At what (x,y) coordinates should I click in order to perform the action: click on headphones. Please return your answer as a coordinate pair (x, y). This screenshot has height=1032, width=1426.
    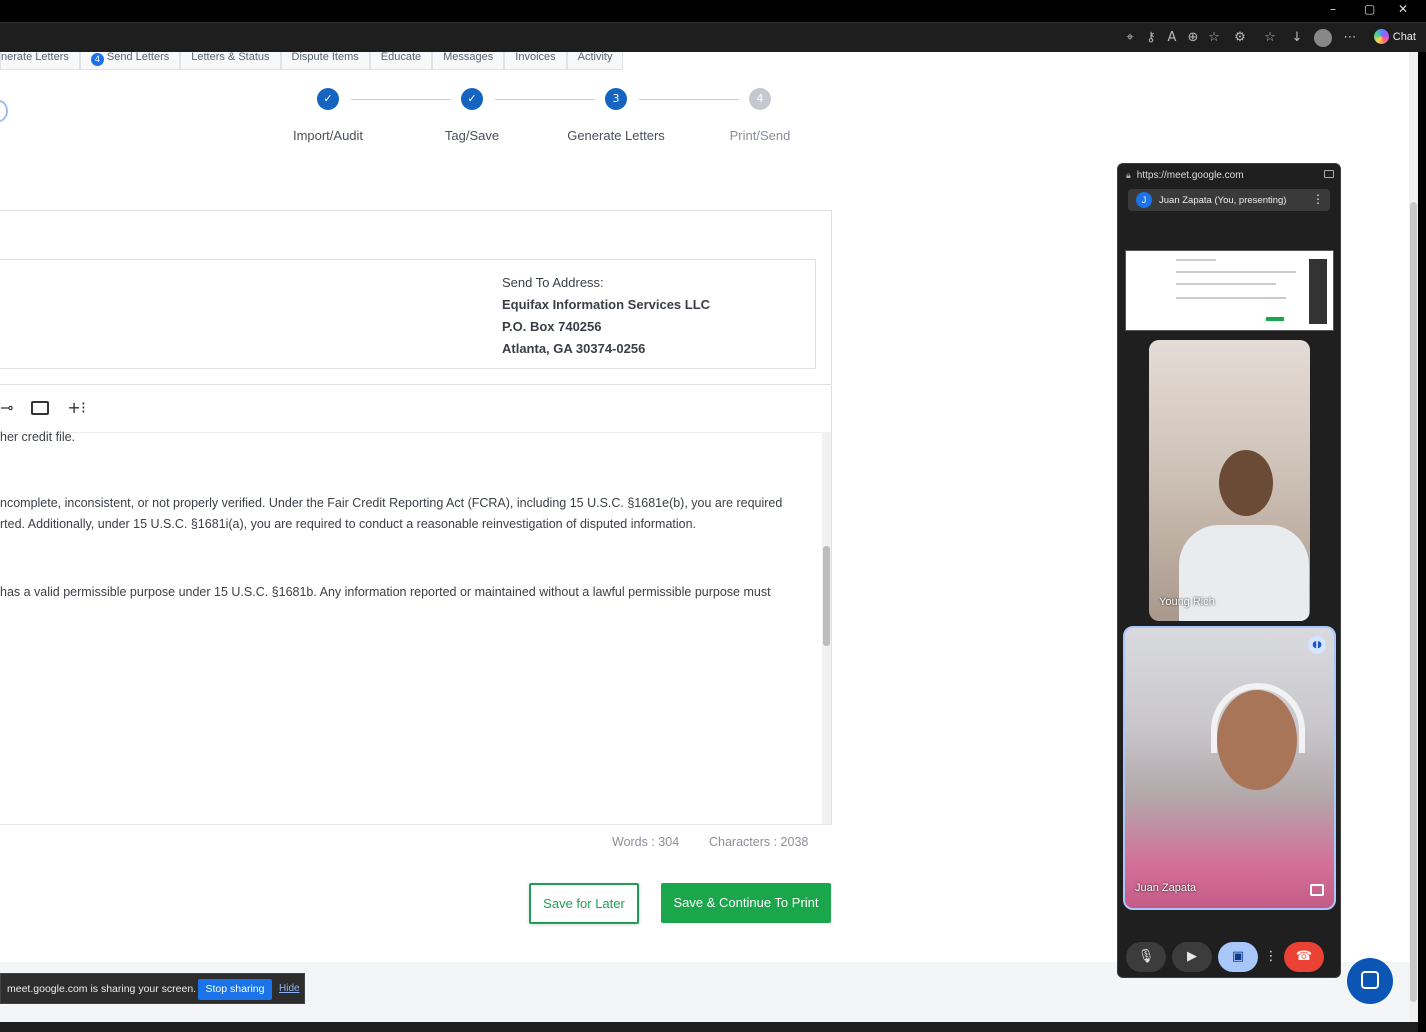
    Looking at the image, I should click on (1258, 718).